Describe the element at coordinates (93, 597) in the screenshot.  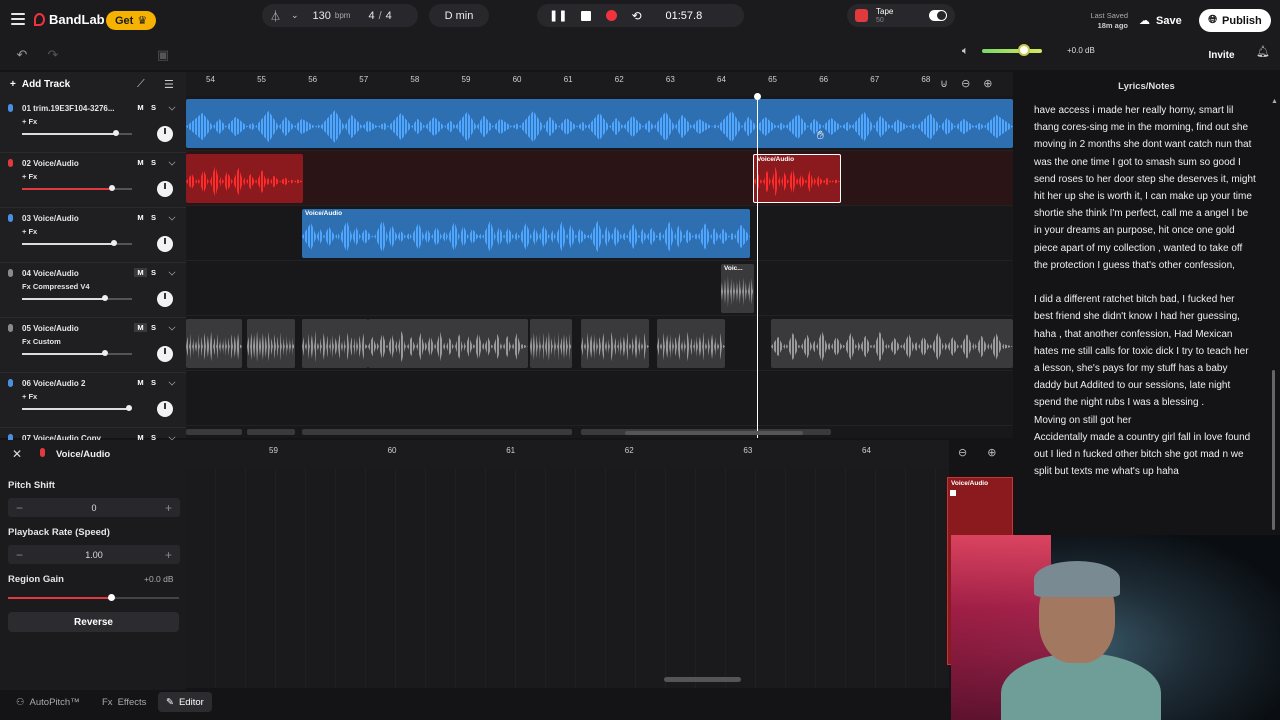
I see `region-gain-slider` at that location.